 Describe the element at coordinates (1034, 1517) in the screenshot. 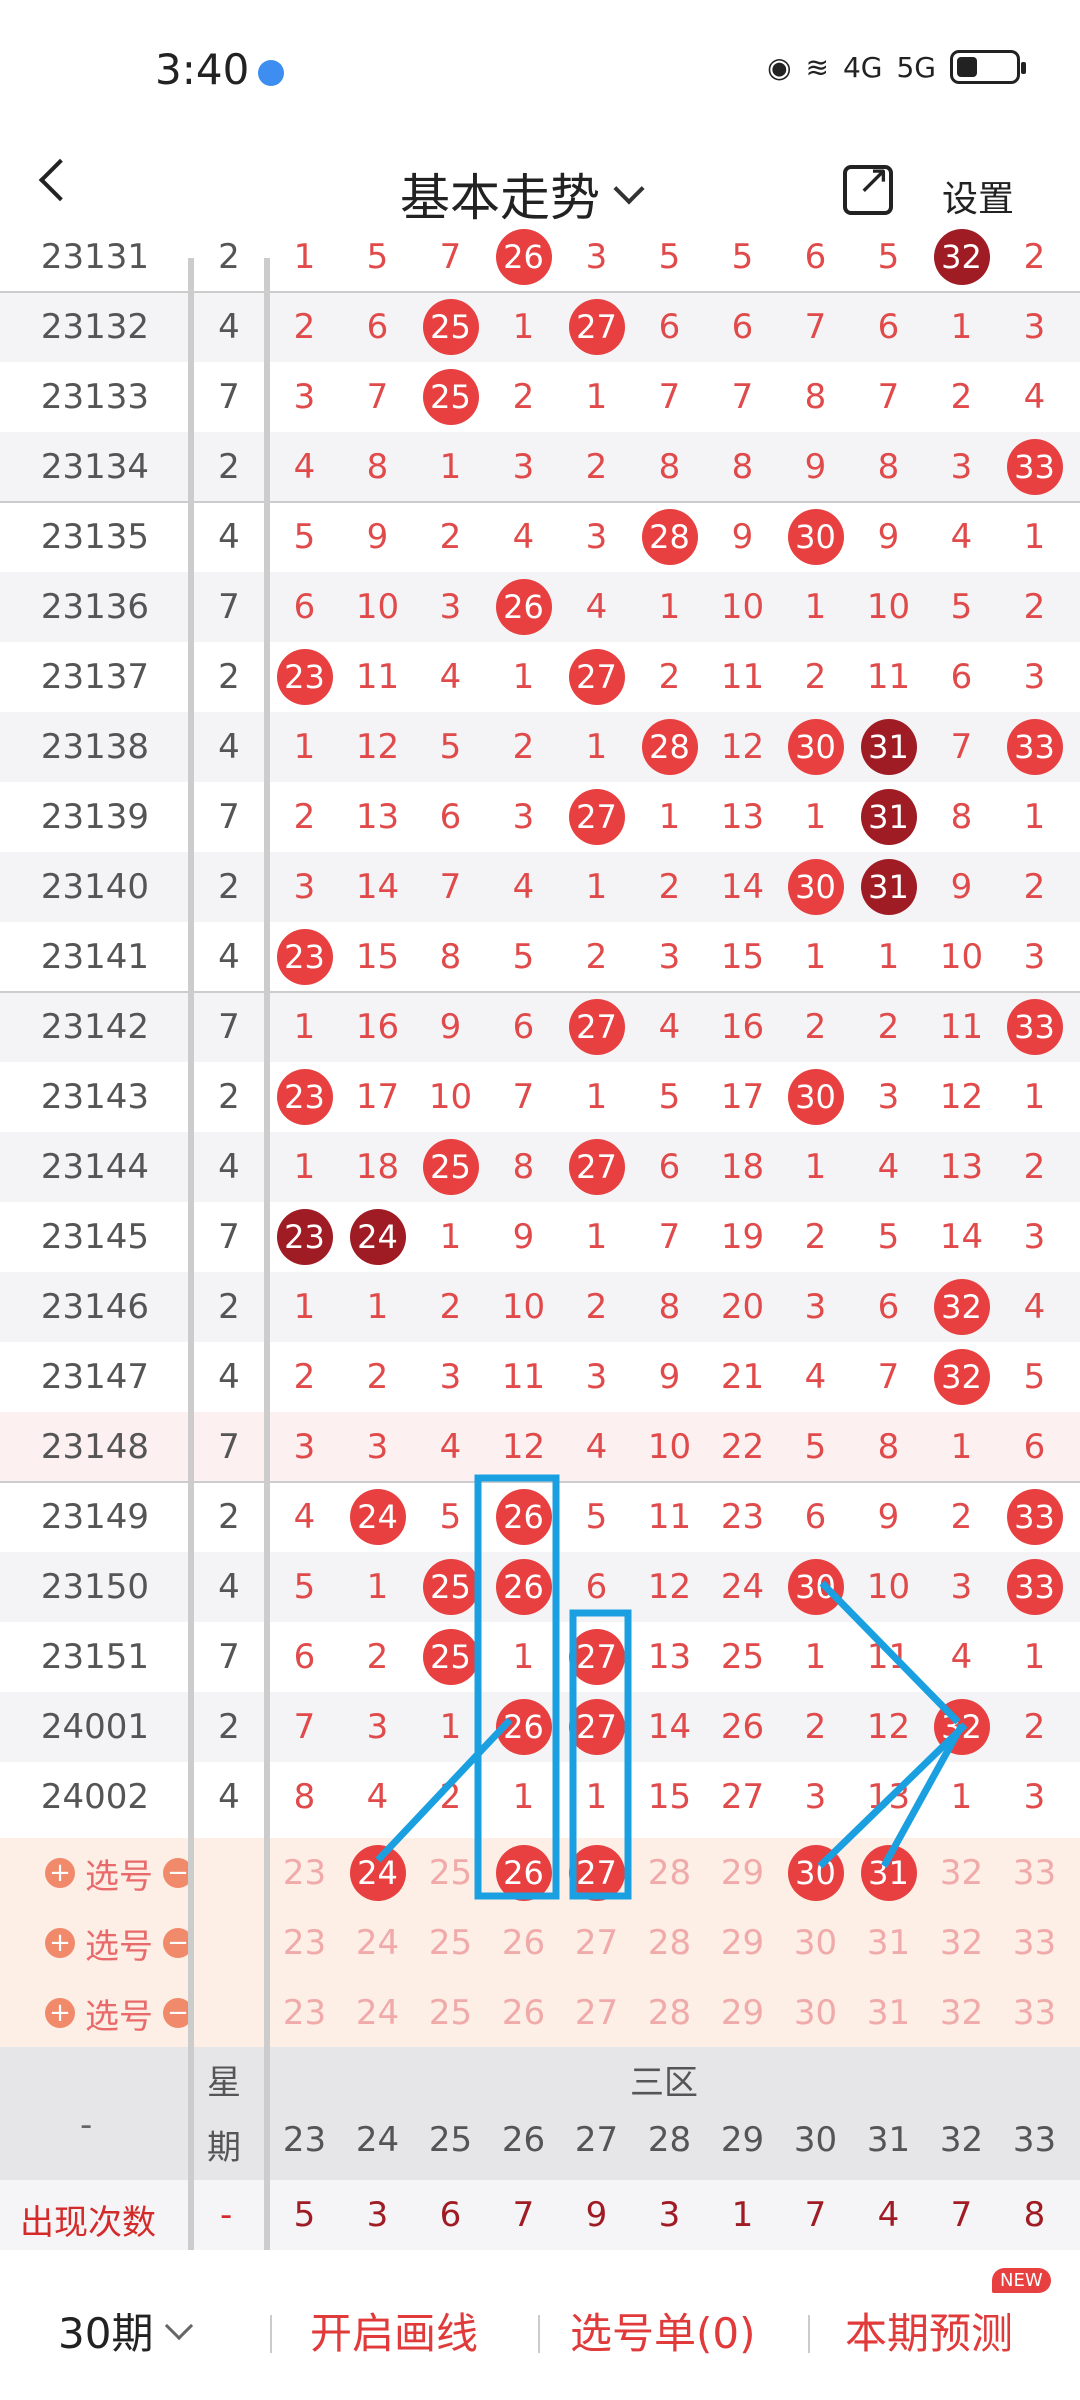

I see `number-cell: 33` at that location.